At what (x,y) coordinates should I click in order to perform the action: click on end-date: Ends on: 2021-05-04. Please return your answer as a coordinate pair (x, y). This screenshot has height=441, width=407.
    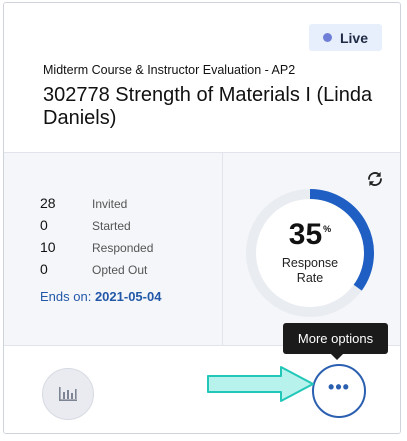
    Looking at the image, I should click on (100, 296).